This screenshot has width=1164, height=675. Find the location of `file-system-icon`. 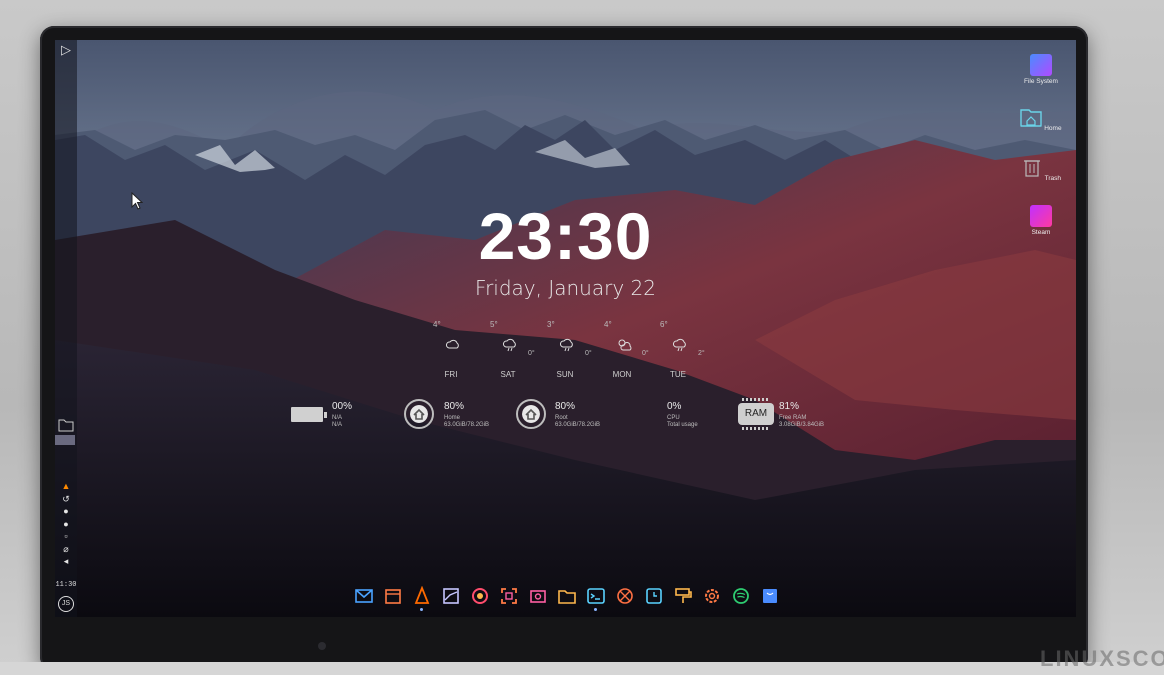

file-system-icon is located at coordinates (1041, 65).